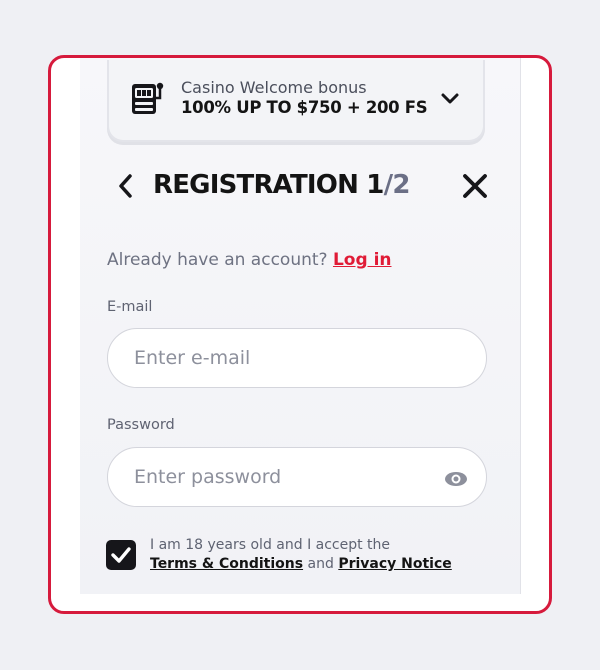 This screenshot has height=670, width=600. What do you see at coordinates (141, 425) in the screenshot?
I see `password-label: Password` at bounding box center [141, 425].